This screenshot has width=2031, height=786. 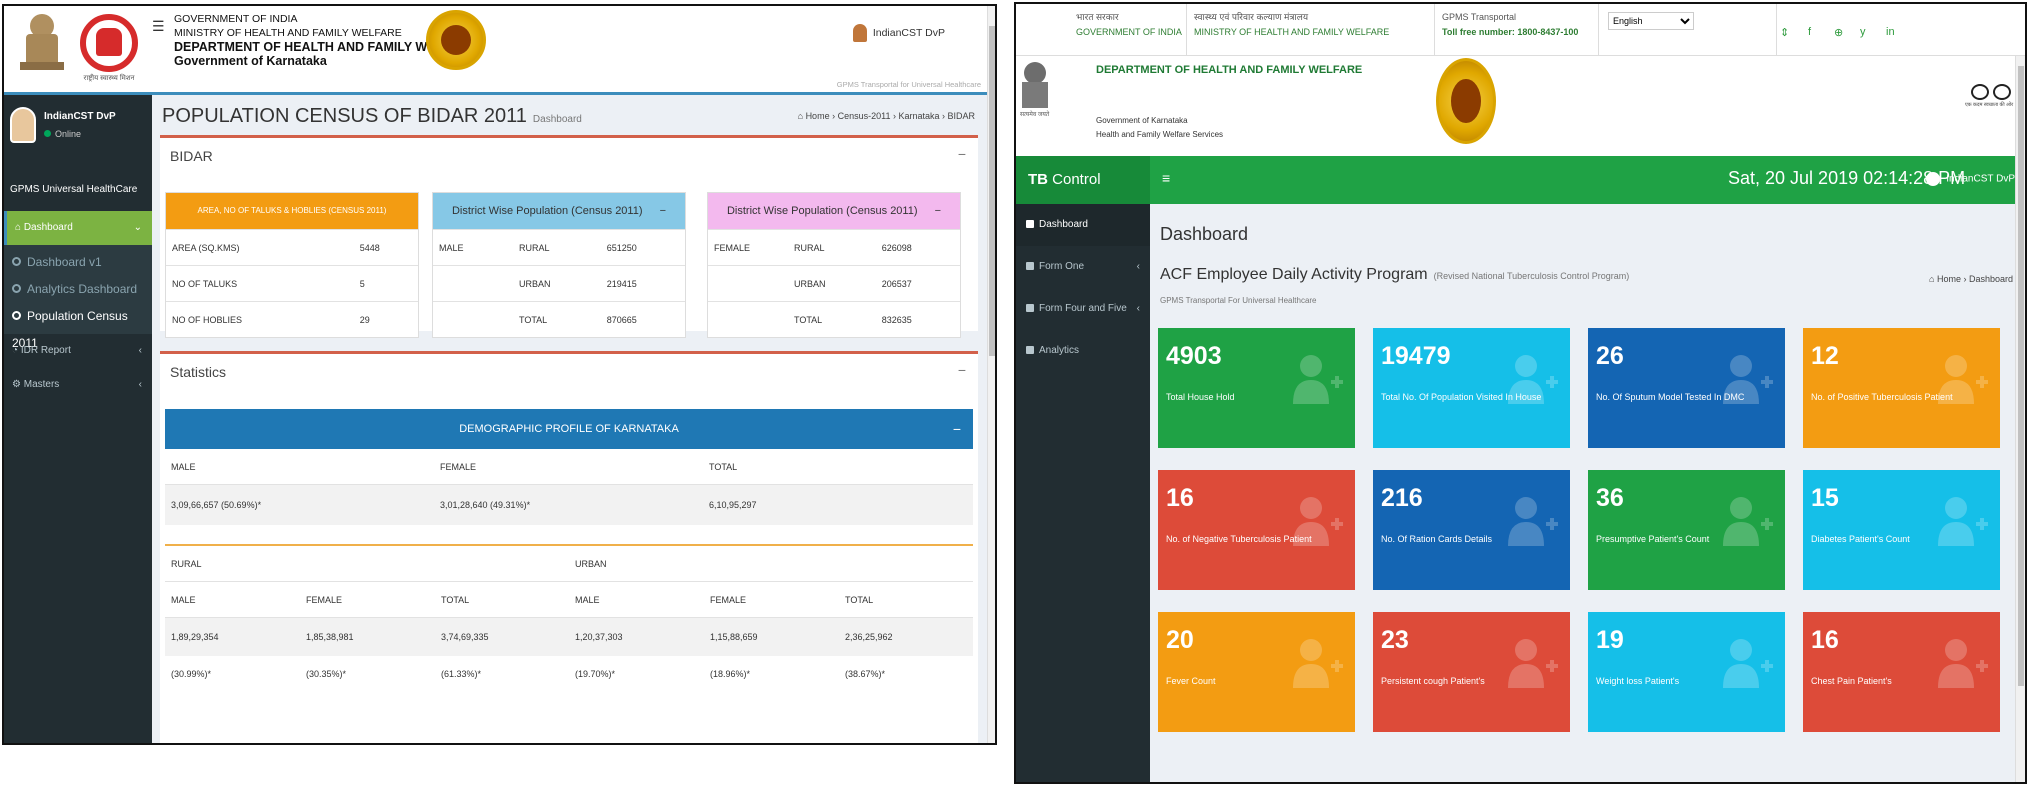 I want to click on user-icon, so click(x=1533, y=521).